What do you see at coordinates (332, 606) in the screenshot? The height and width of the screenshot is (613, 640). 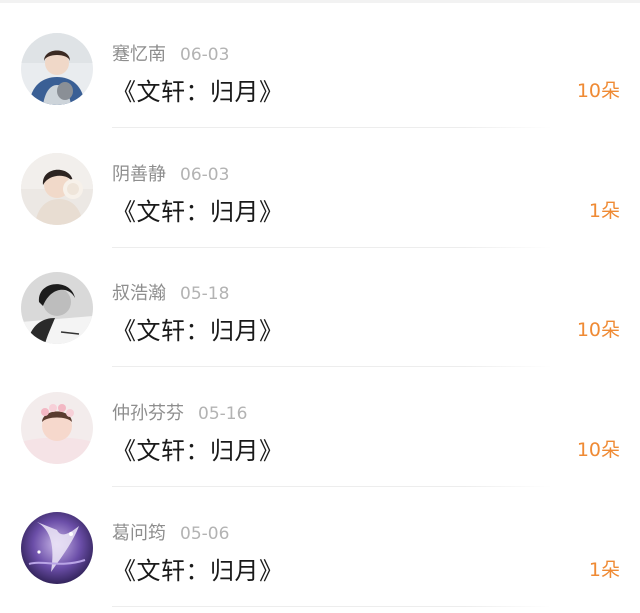 I see `row-divider` at bounding box center [332, 606].